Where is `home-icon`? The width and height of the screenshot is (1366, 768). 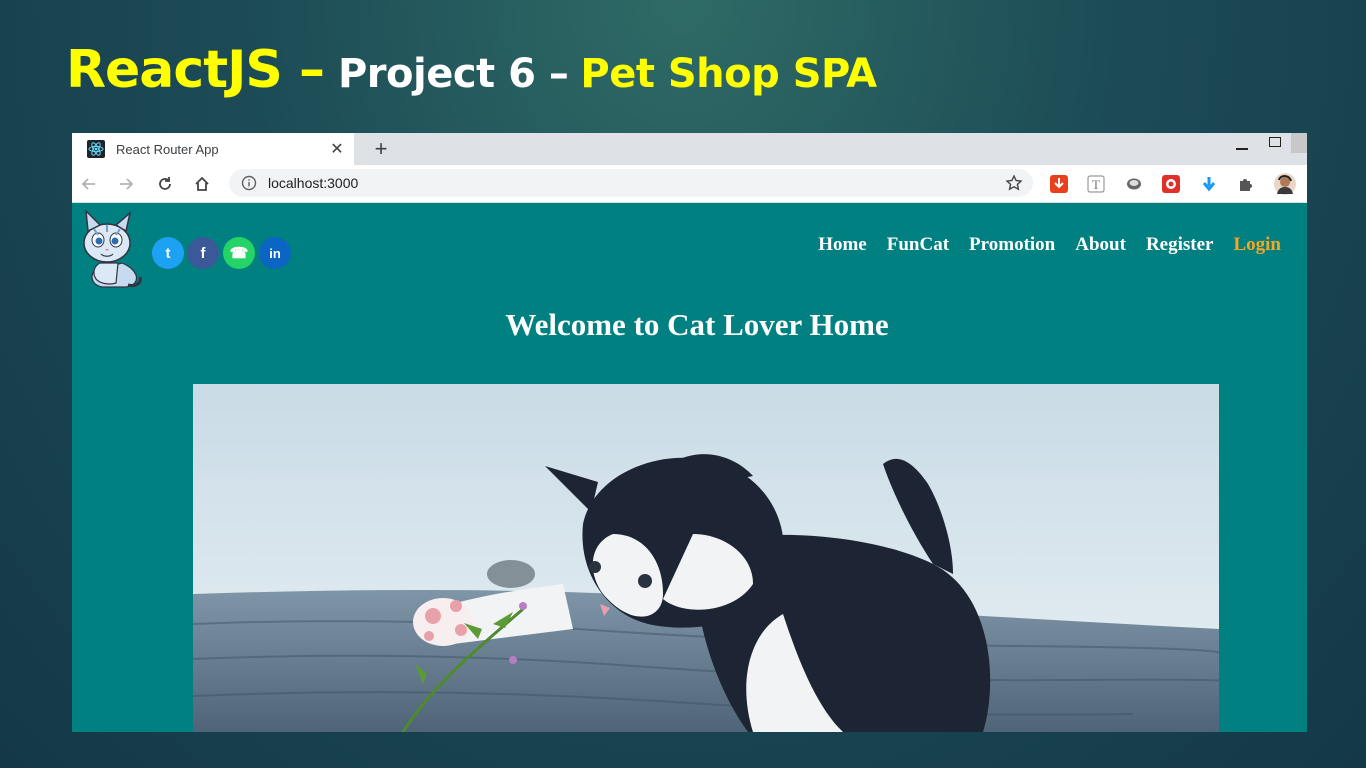 home-icon is located at coordinates (202, 184).